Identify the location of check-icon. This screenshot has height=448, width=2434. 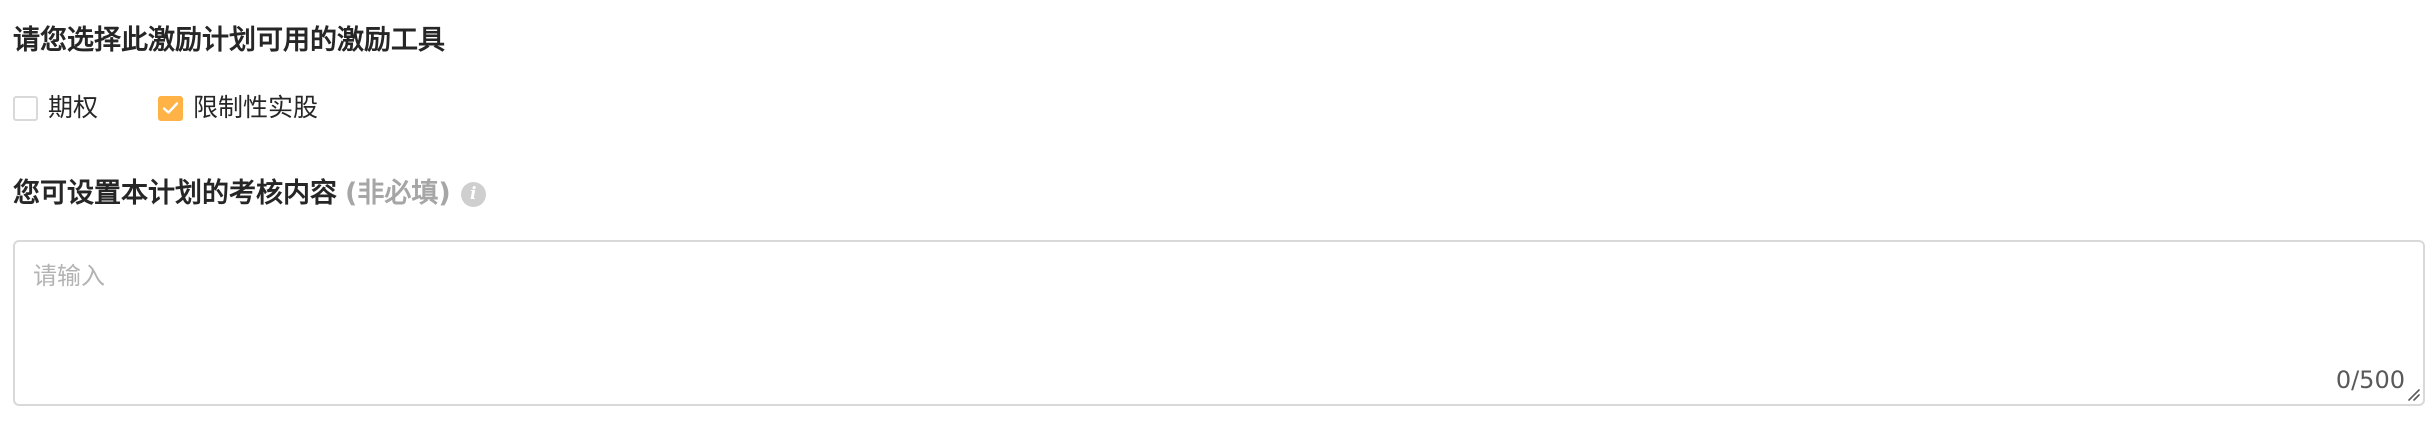
(170, 108).